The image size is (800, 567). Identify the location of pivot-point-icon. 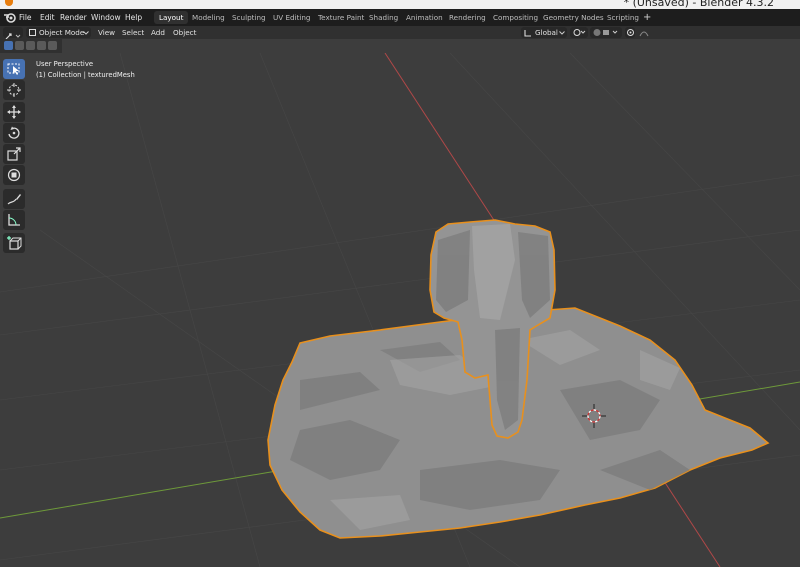
(579, 32).